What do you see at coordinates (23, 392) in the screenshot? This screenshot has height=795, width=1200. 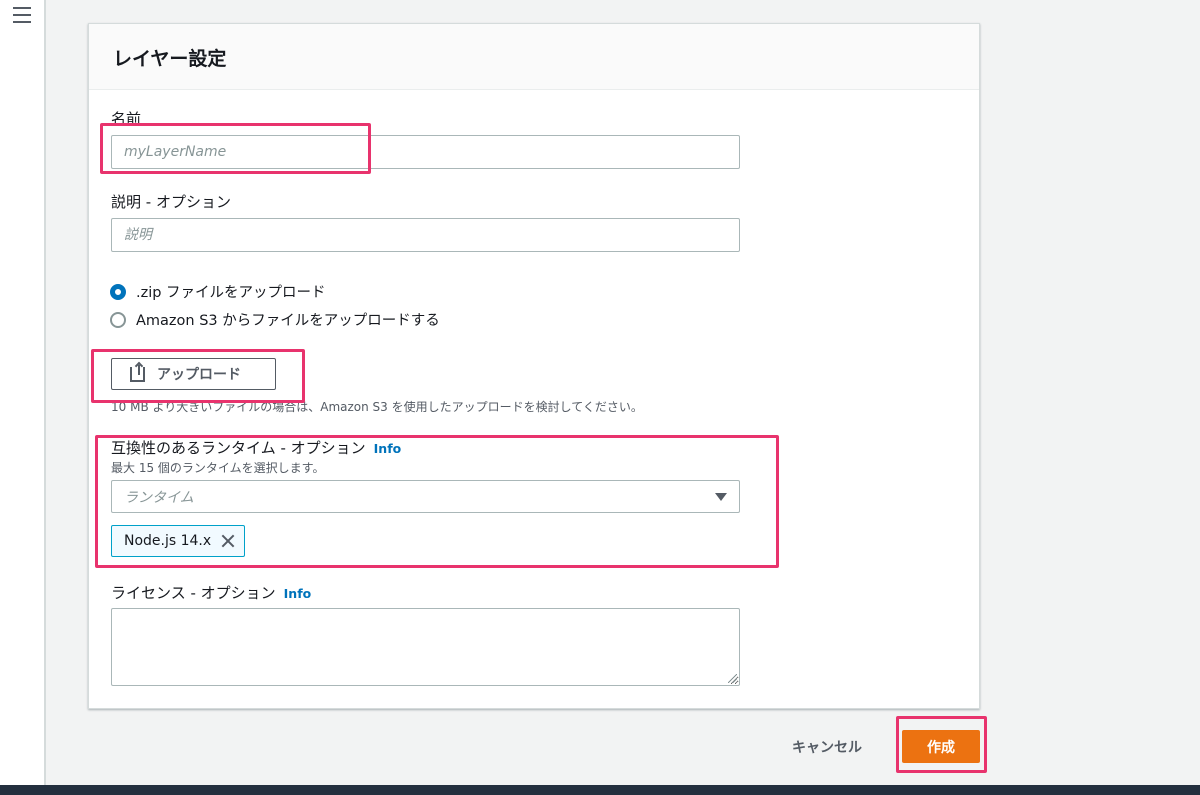 I see `side-navigation-rail` at bounding box center [23, 392].